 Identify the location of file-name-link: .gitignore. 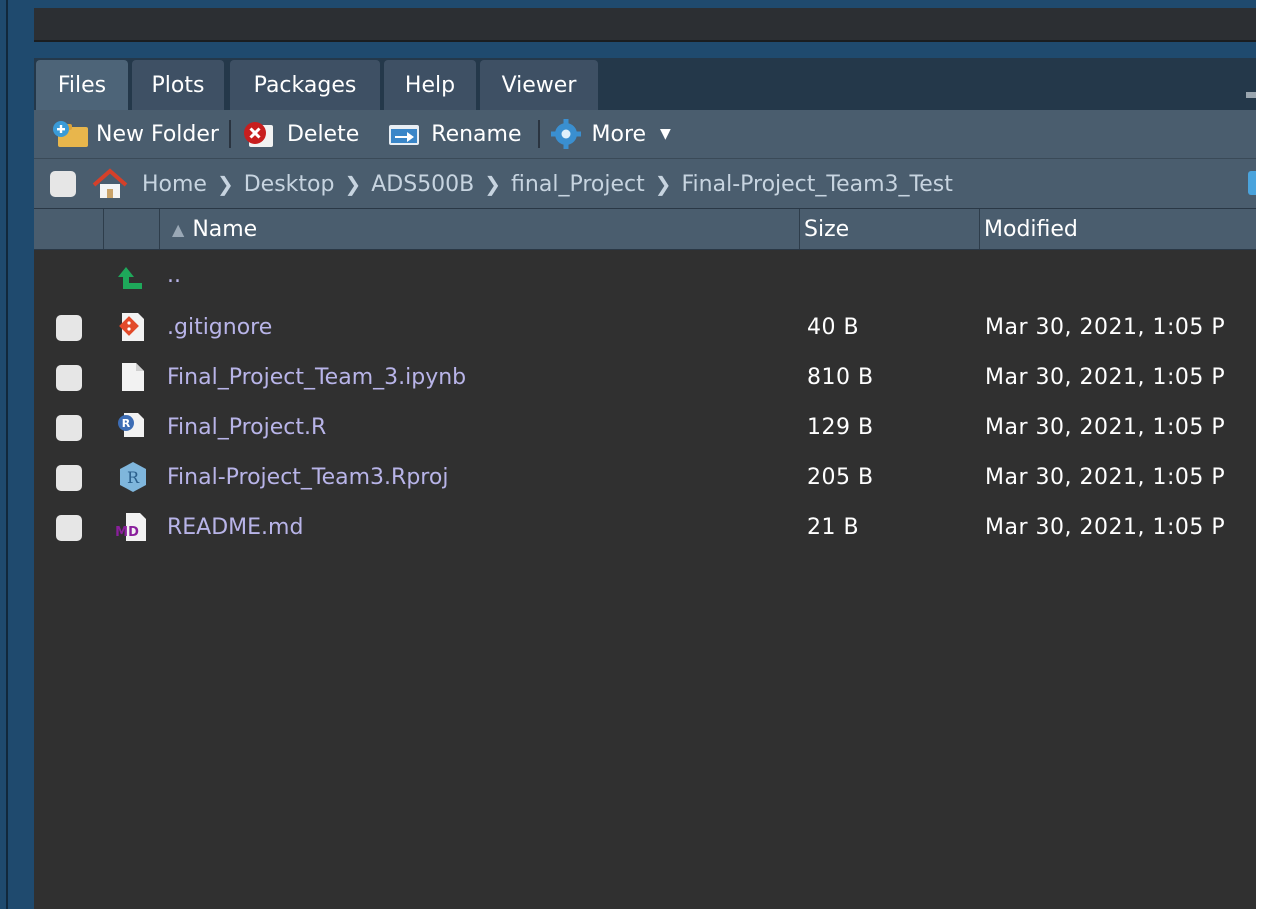
(219, 327).